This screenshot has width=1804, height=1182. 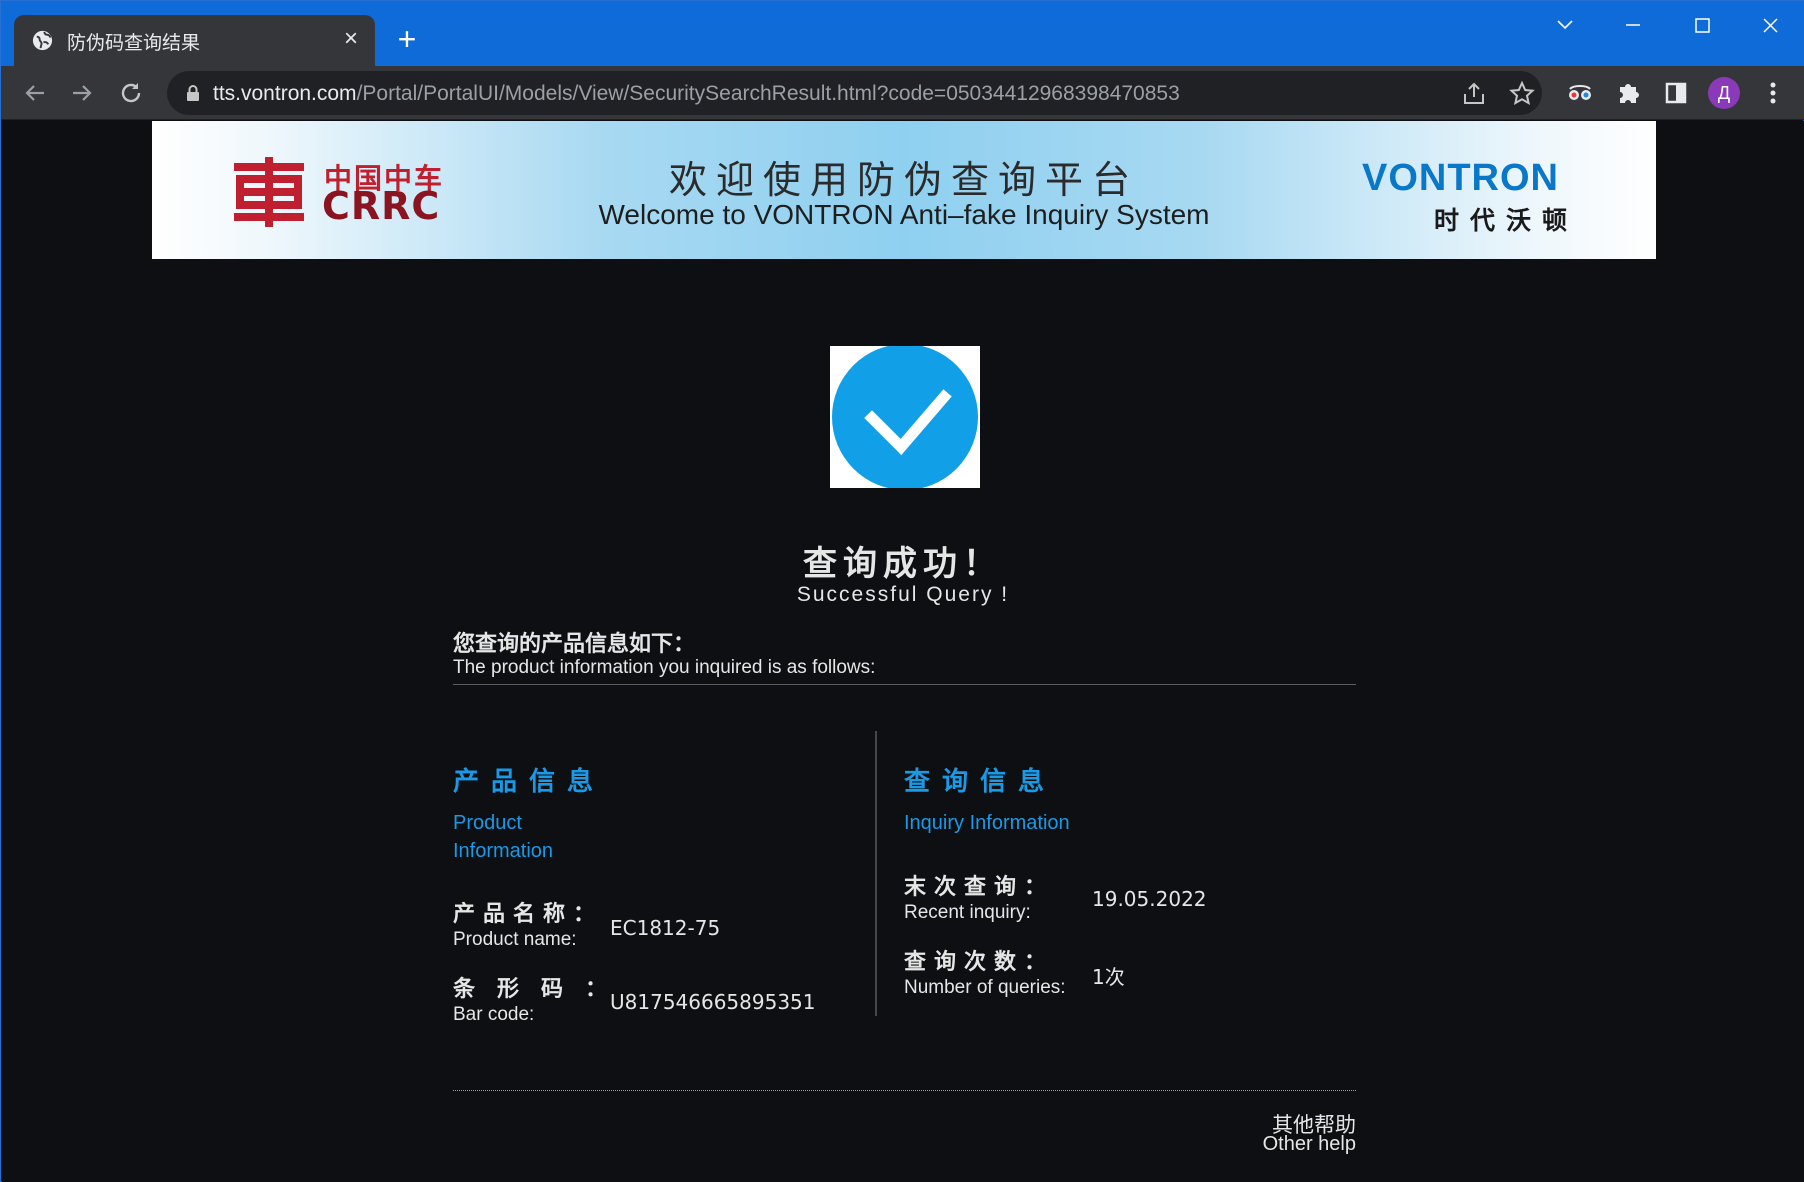 What do you see at coordinates (967, 912) in the screenshot?
I see `recent-inquiry-label-en: Recent inquiry:` at bounding box center [967, 912].